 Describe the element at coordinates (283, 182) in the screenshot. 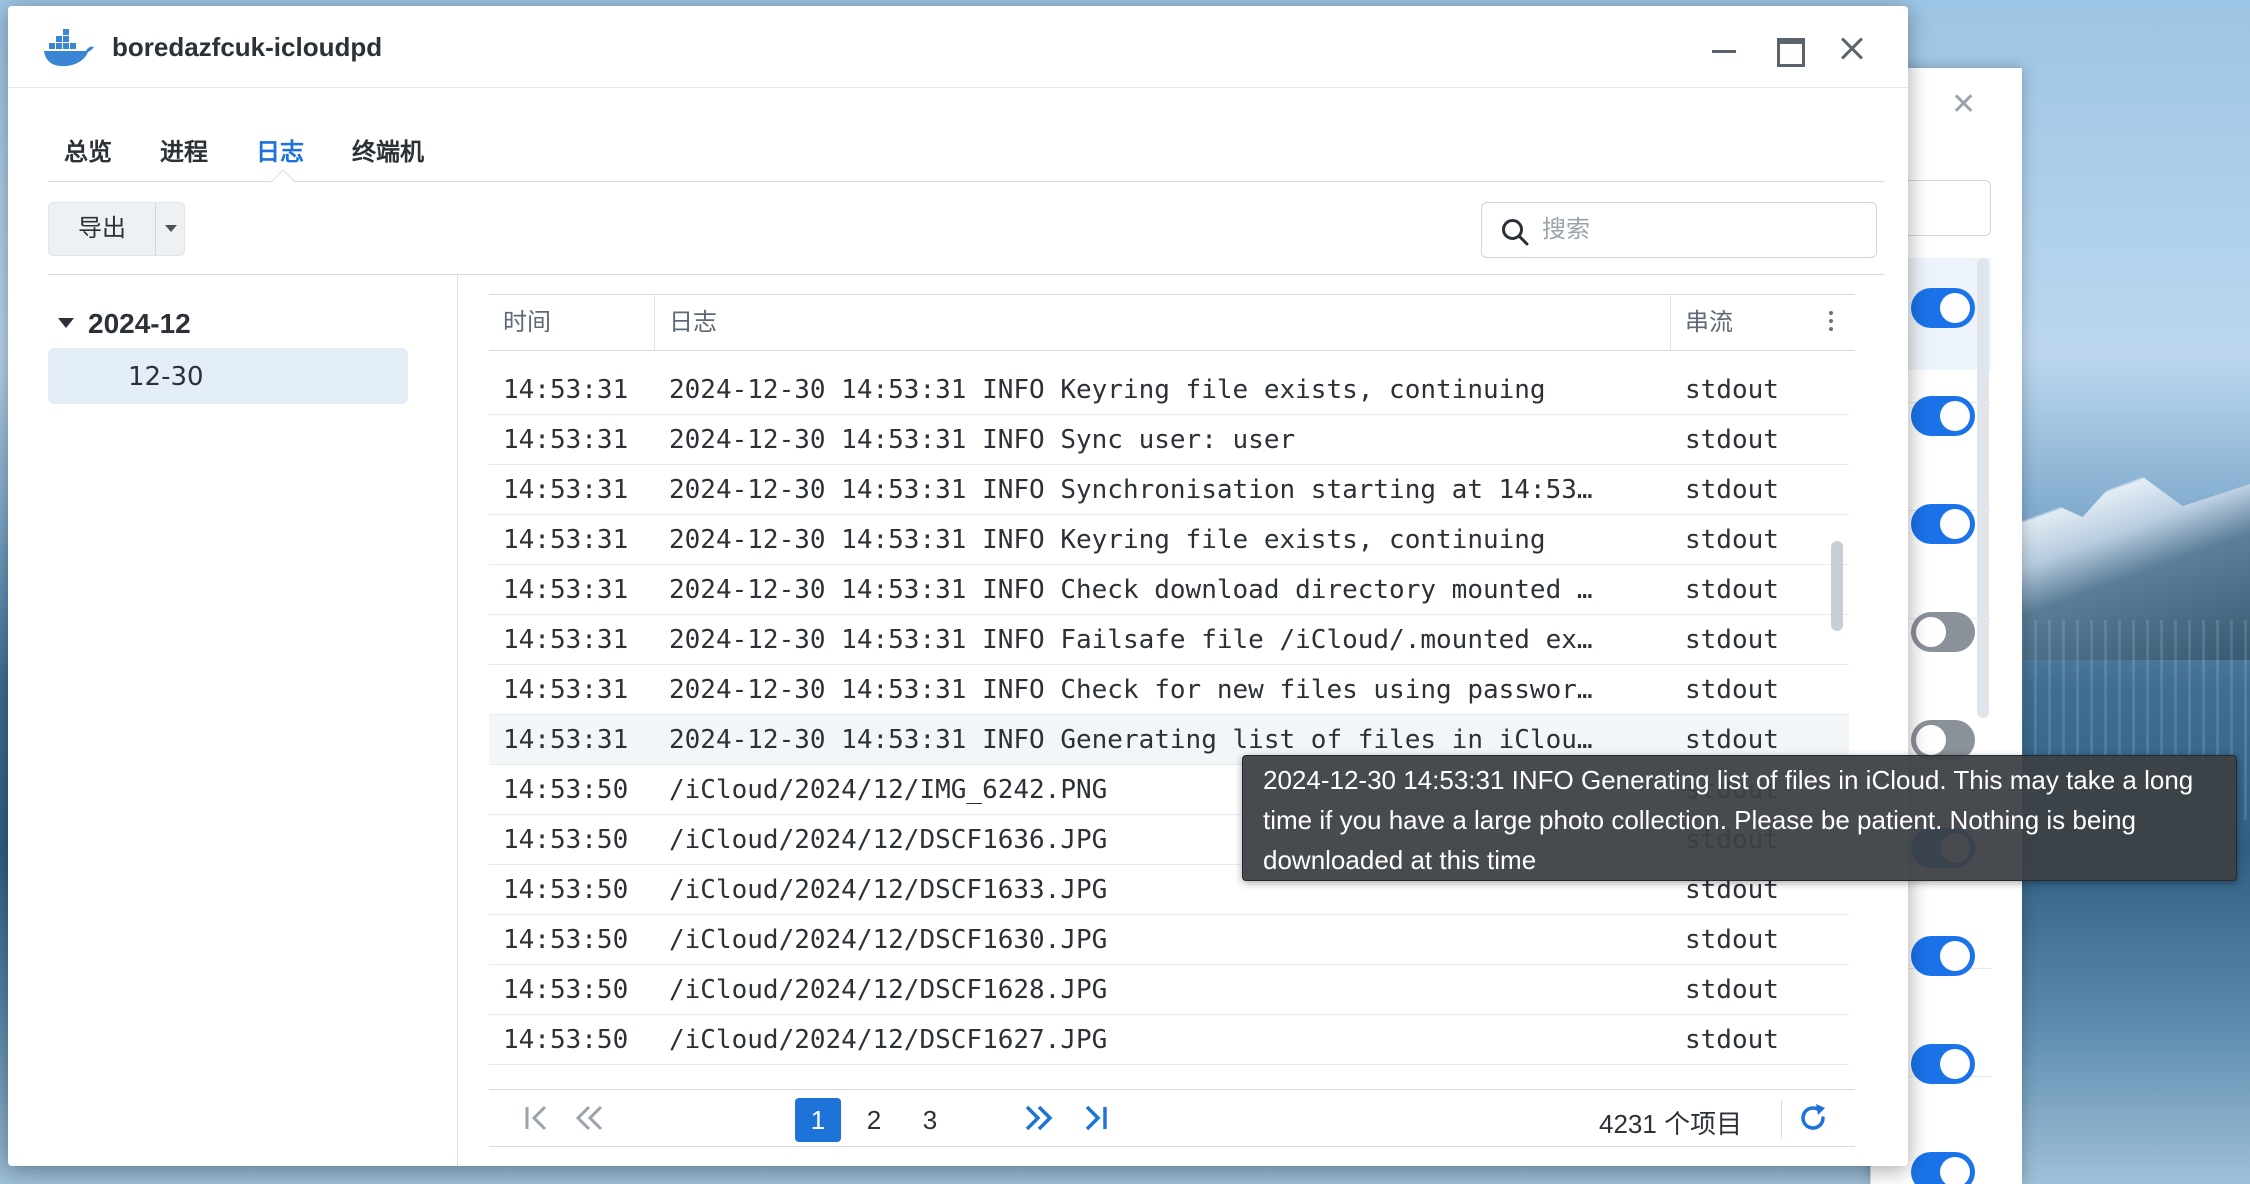

I see `active-tab-indicator` at that location.